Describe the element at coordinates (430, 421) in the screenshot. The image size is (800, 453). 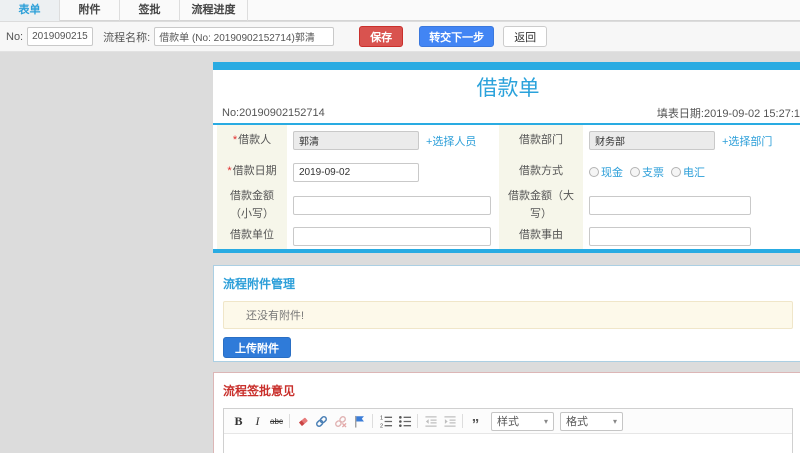
I see `outdent-icon` at that location.